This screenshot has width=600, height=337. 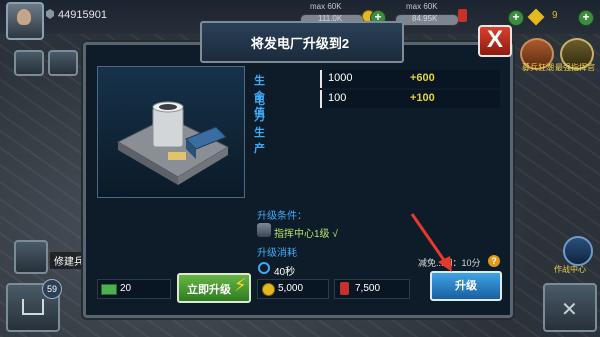 I want to click on fuel-cost: 7,500, so click(x=368, y=288).